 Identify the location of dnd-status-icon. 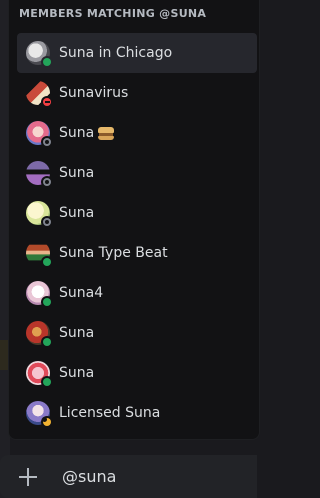
(47, 102).